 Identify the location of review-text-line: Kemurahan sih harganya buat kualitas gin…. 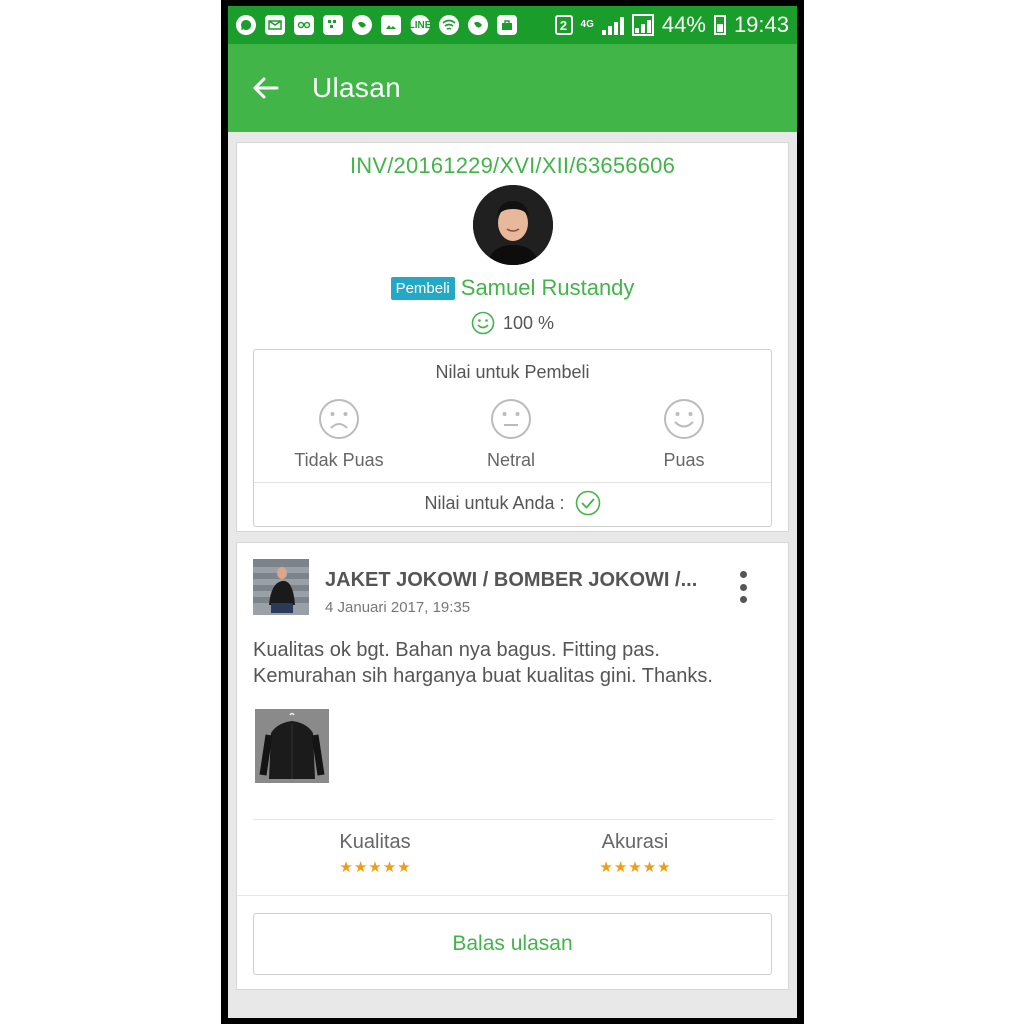
(483, 676).